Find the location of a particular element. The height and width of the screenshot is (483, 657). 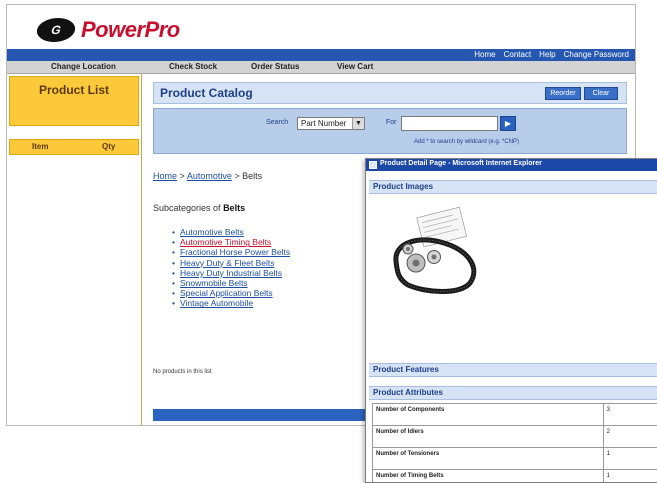

breadcrumb: Home > Automotive > Belts is located at coordinates (207, 176).